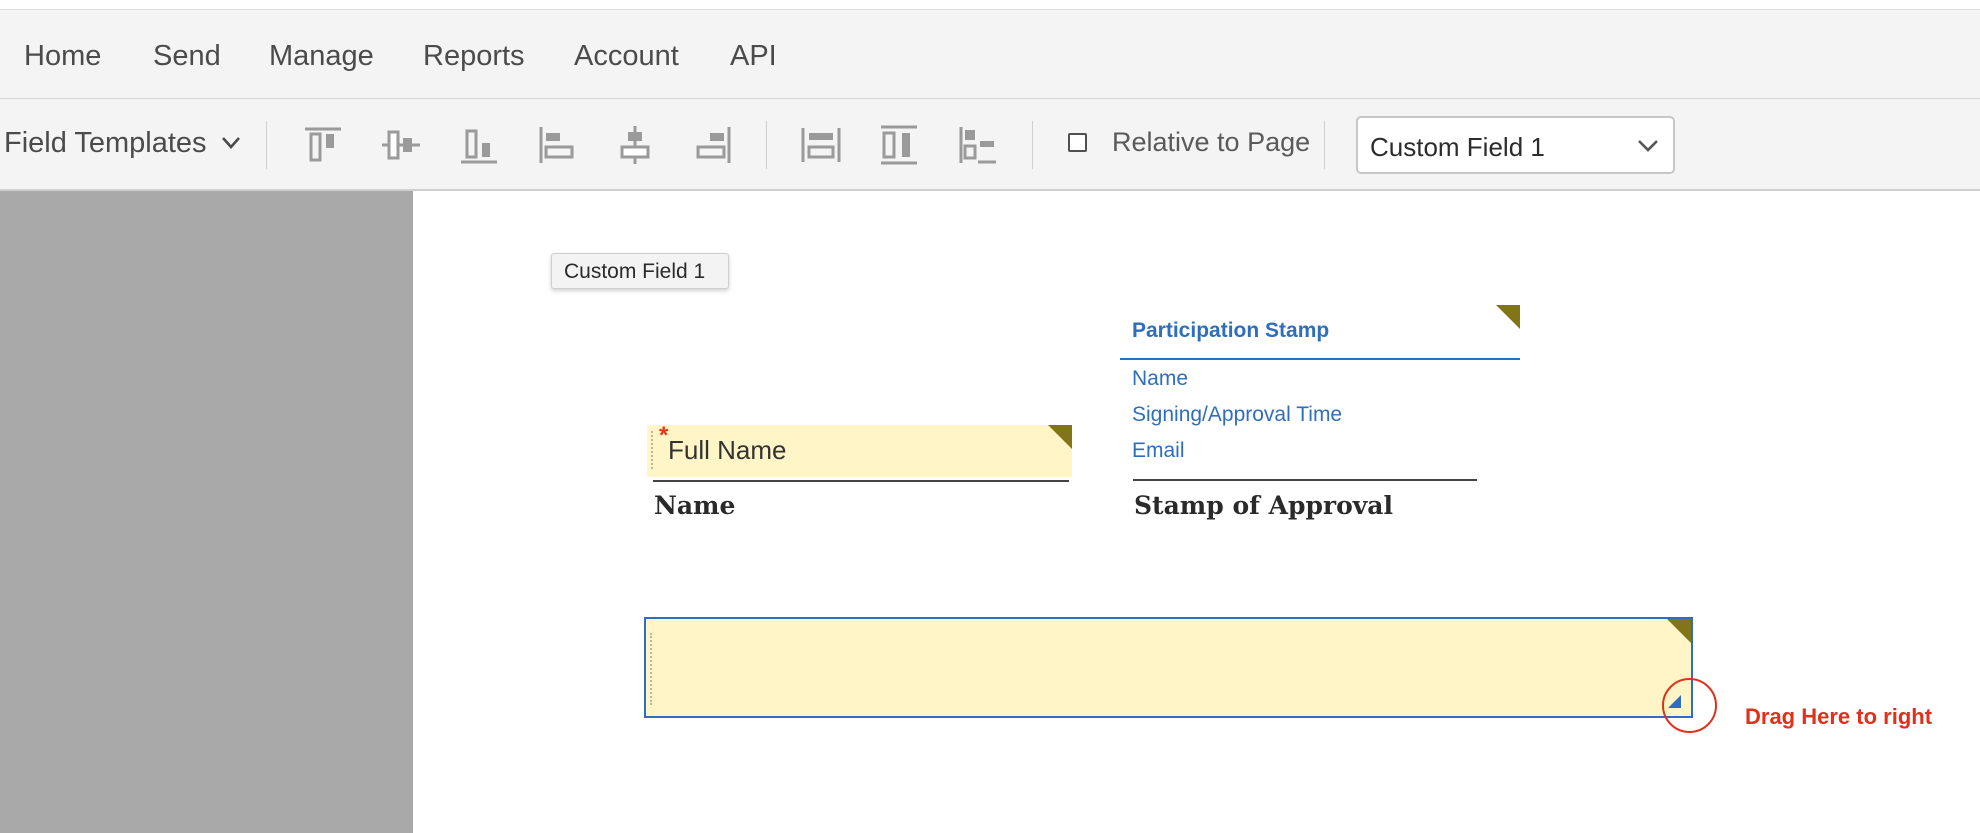  I want to click on required-marker: *, so click(664, 435).